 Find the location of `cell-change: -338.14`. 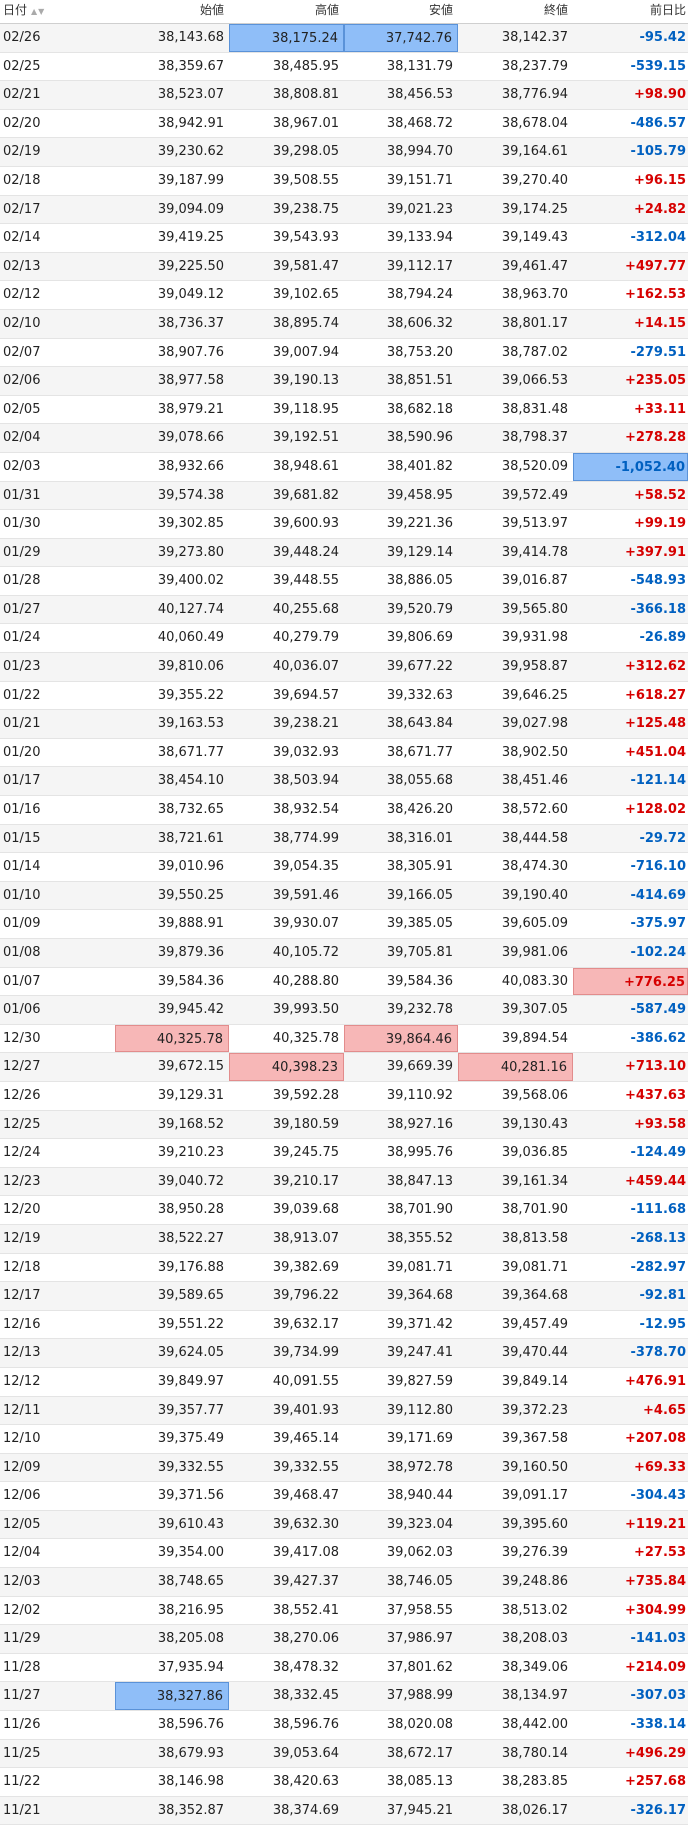

cell-change: -338.14 is located at coordinates (658, 1725).